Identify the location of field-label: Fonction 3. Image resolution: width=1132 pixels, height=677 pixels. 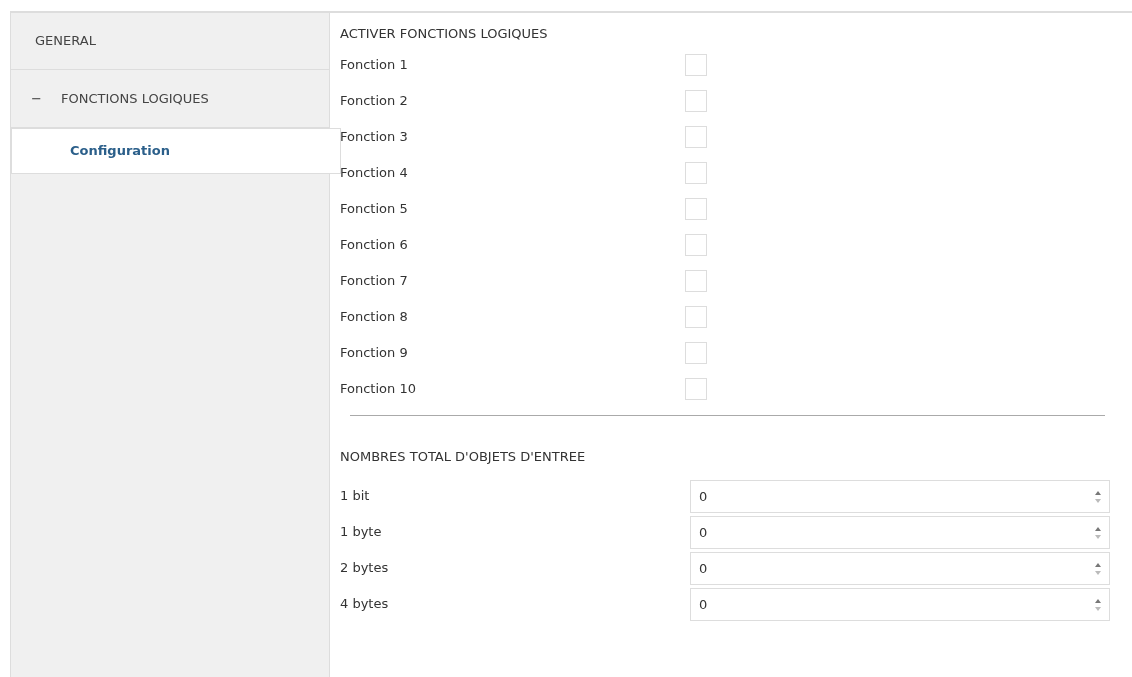
(374, 137).